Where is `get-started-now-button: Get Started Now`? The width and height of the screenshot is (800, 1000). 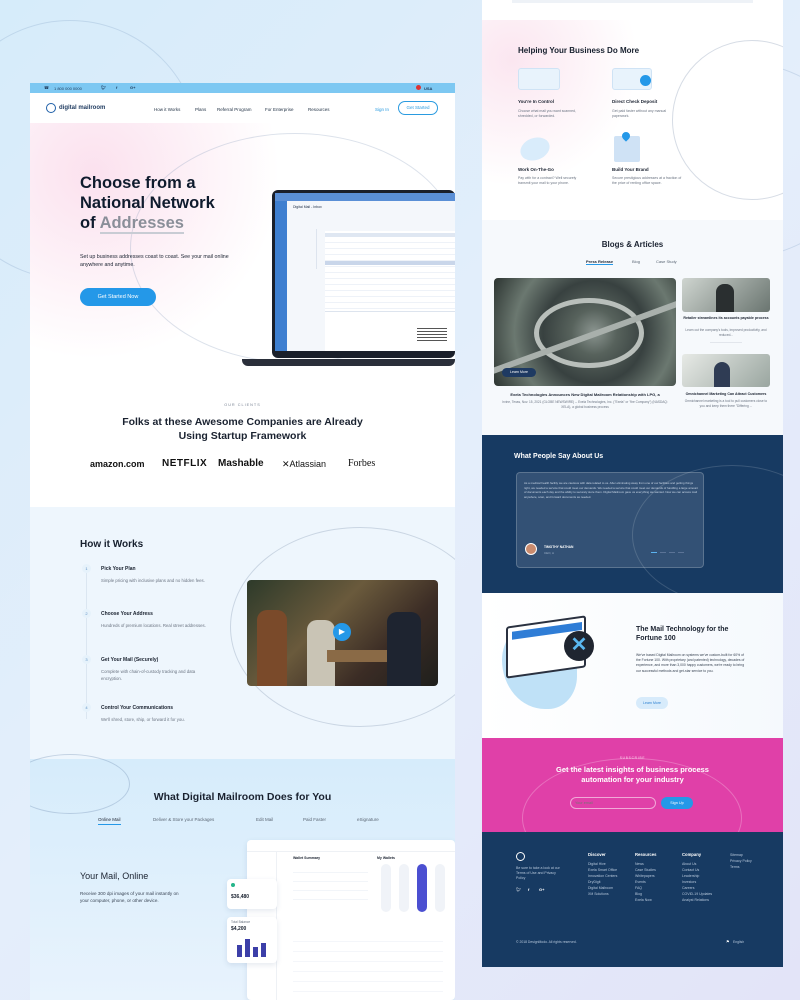
get-started-now-button: Get Started Now is located at coordinates (118, 297).